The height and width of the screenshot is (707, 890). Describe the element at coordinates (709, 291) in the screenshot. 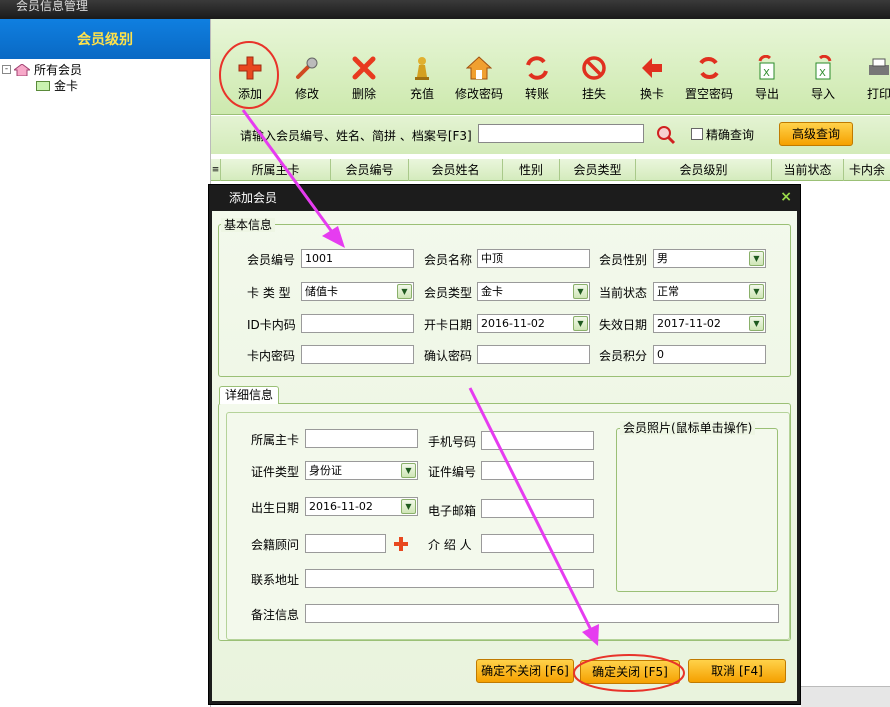

I see `status-select: 正常 ▼` at that location.